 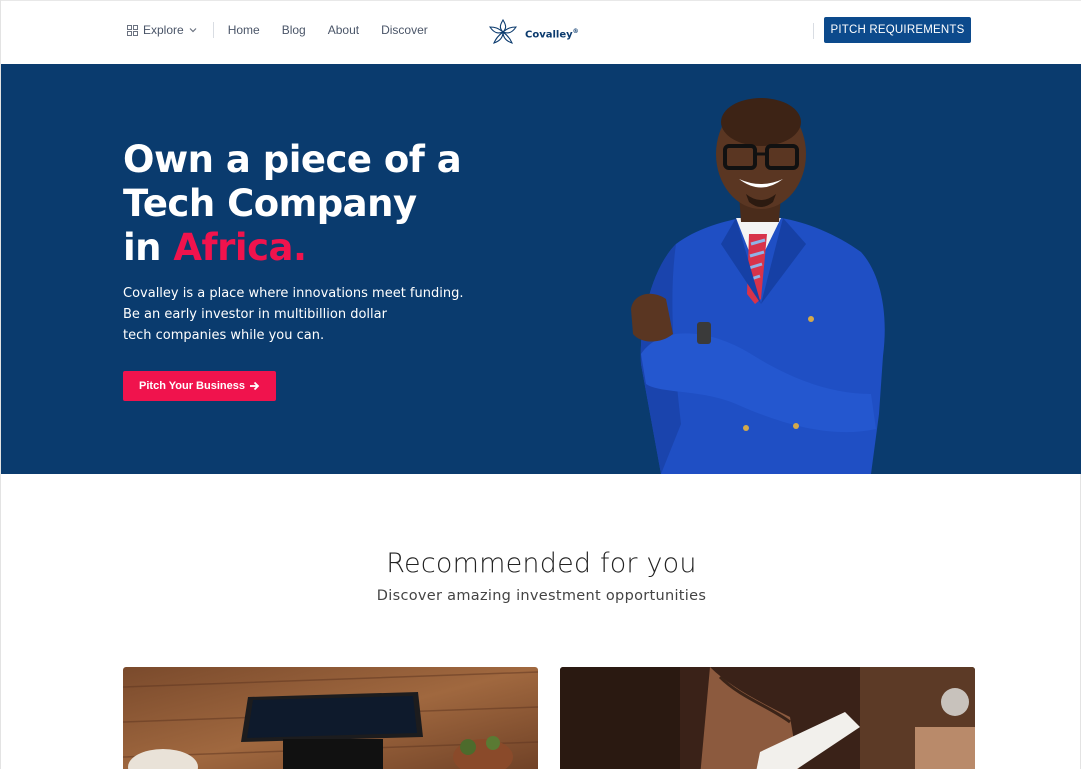 I want to click on explore-label: Explore, so click(x=163, y=30).